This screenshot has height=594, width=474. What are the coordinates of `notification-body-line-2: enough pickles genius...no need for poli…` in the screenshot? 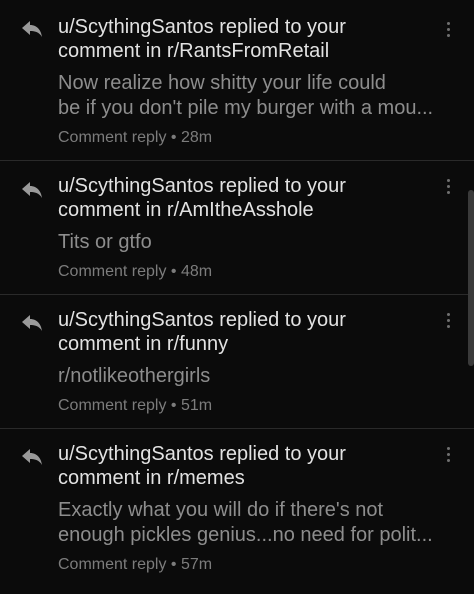 It's located at (245, 535).